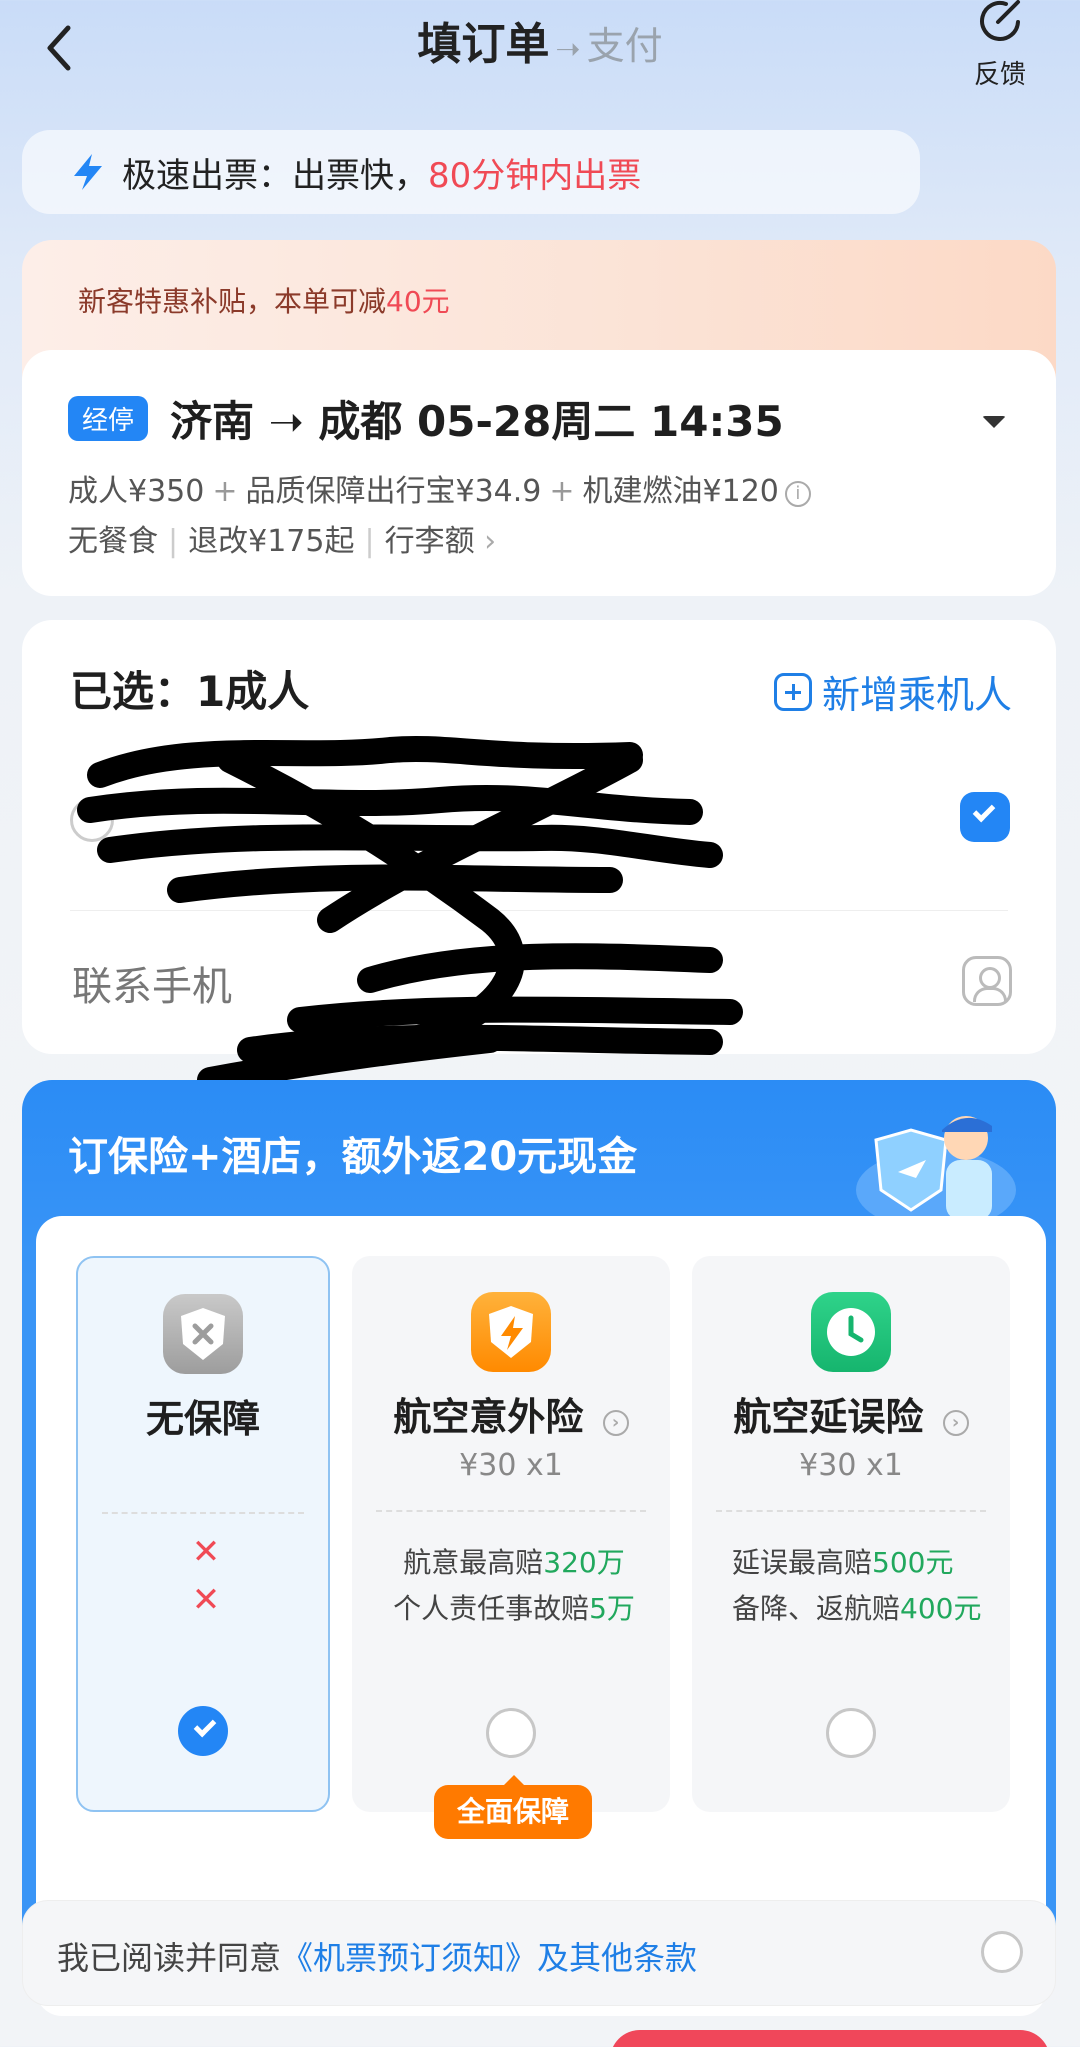  Describe the element at coordinates (232, 301) in the screenshot. I see `promo-label: 新客特惠补贴，本单可减` at that location.